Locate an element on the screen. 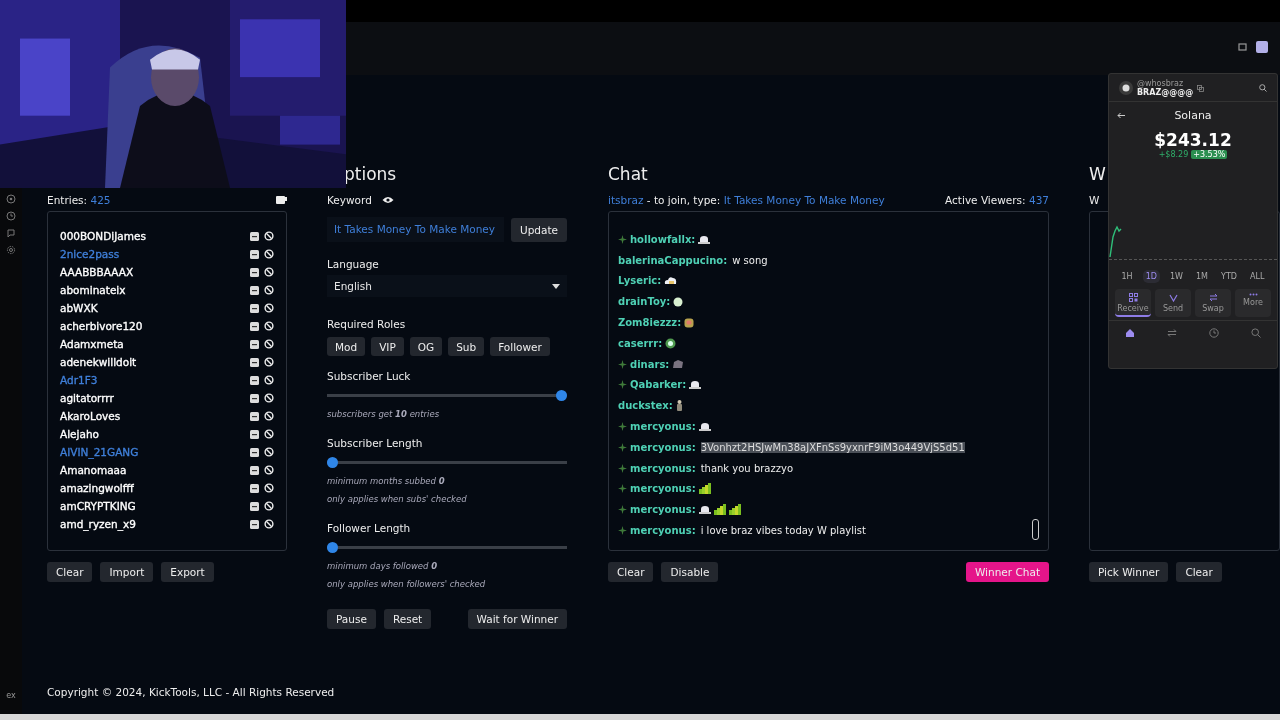 Image resolution: width=1280 pixels, height=720 pixels. chat-username: dinars: is located at coordinates (650, 364).